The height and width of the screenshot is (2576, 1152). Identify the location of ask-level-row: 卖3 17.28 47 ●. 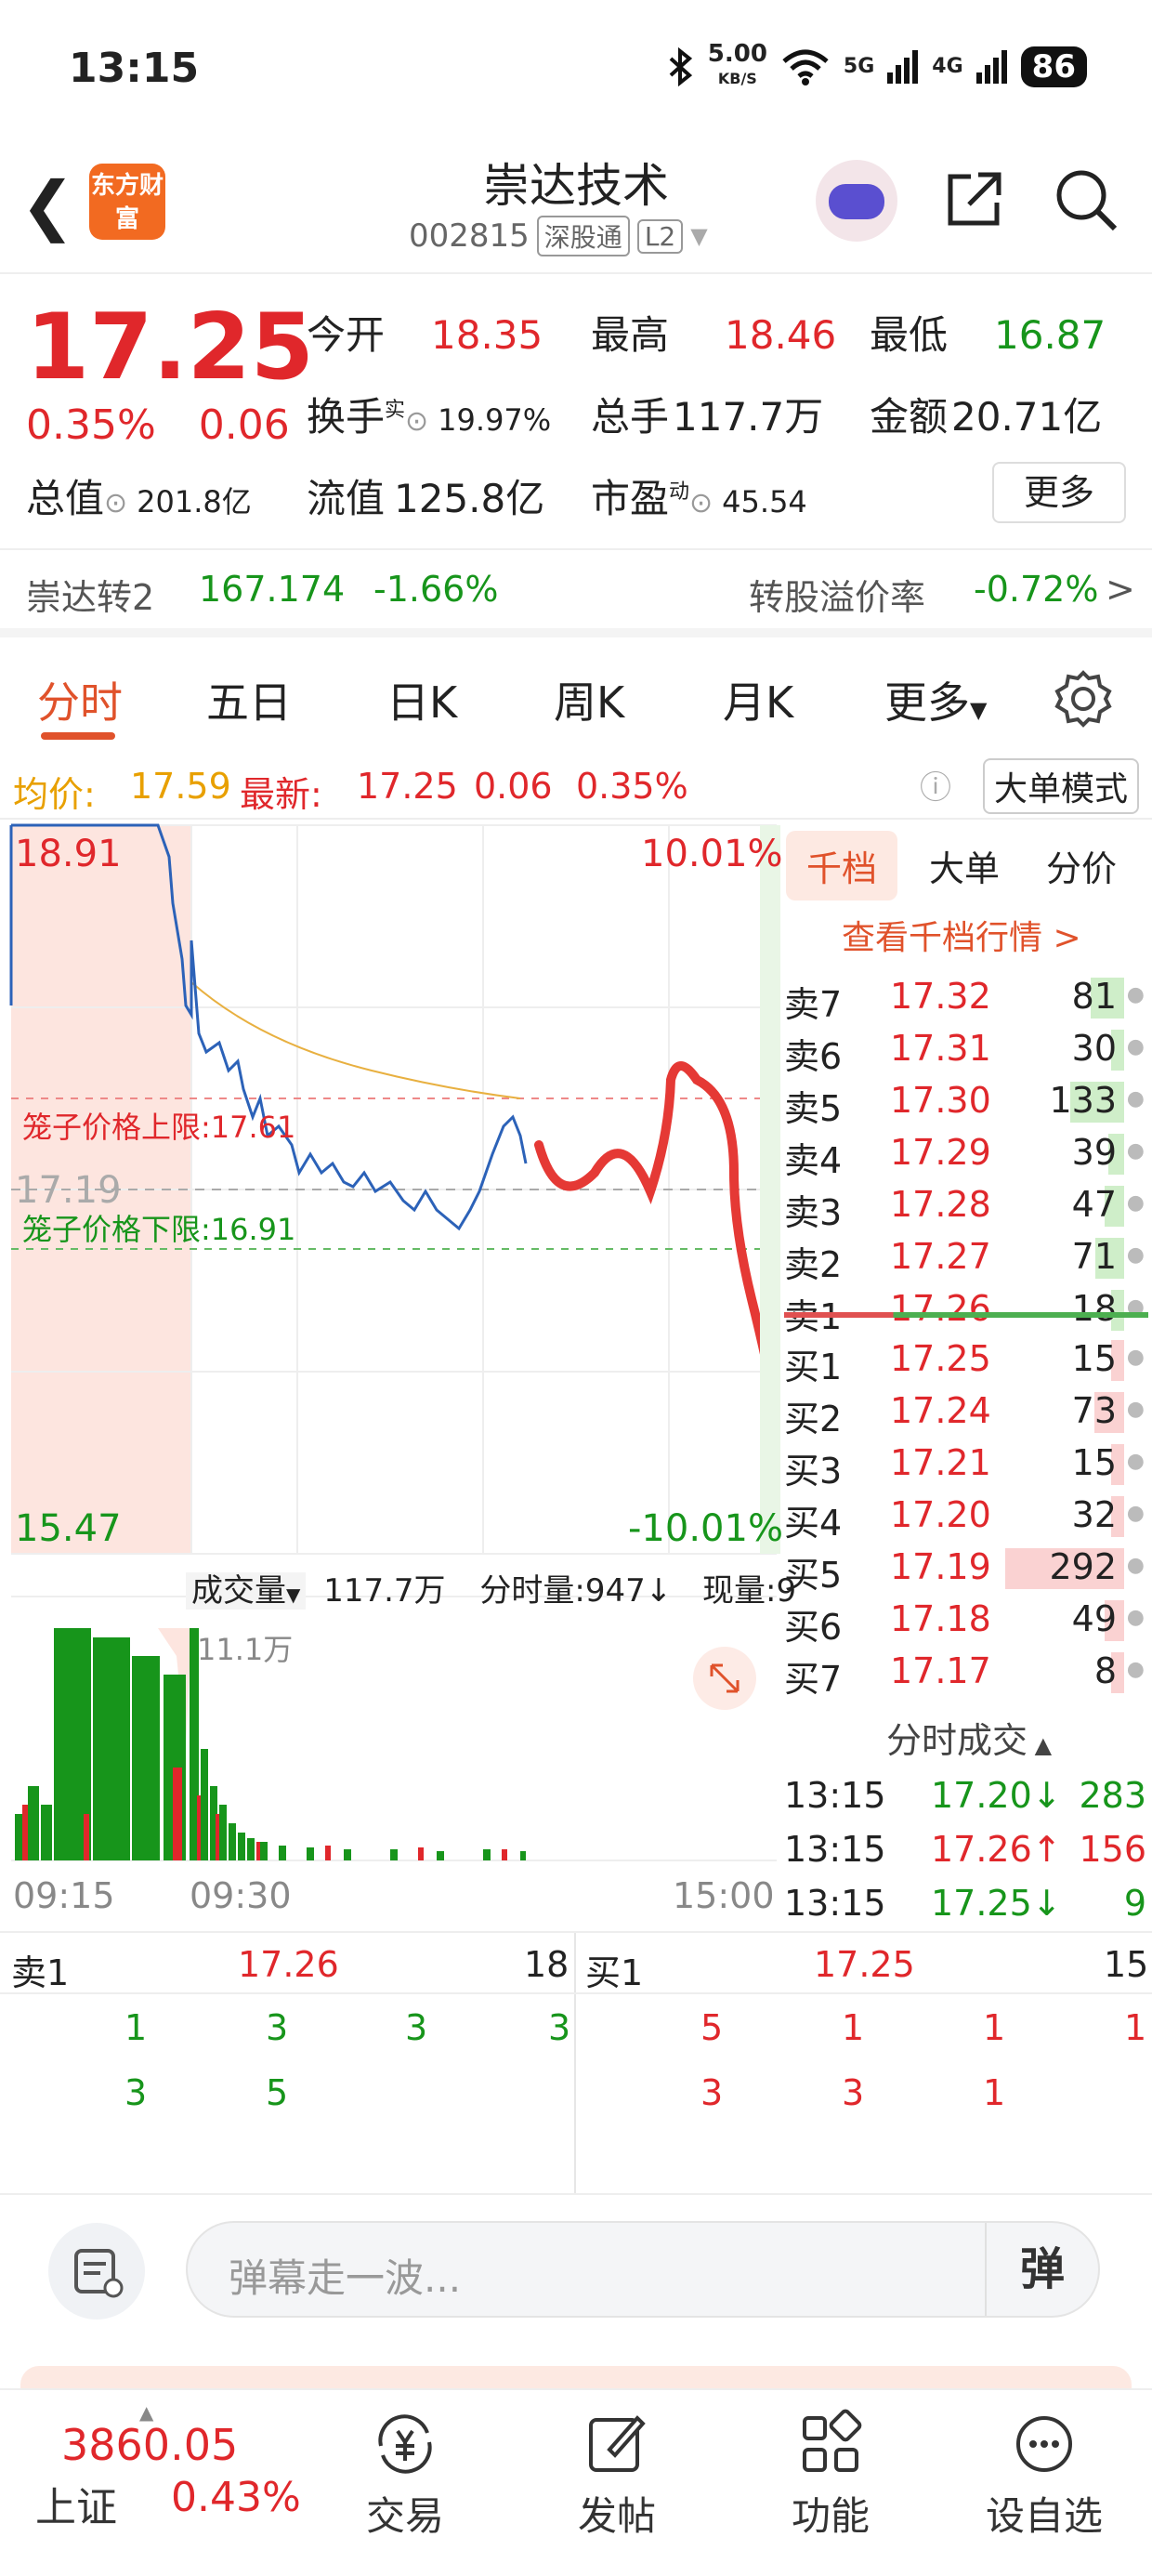
(966, 1206).